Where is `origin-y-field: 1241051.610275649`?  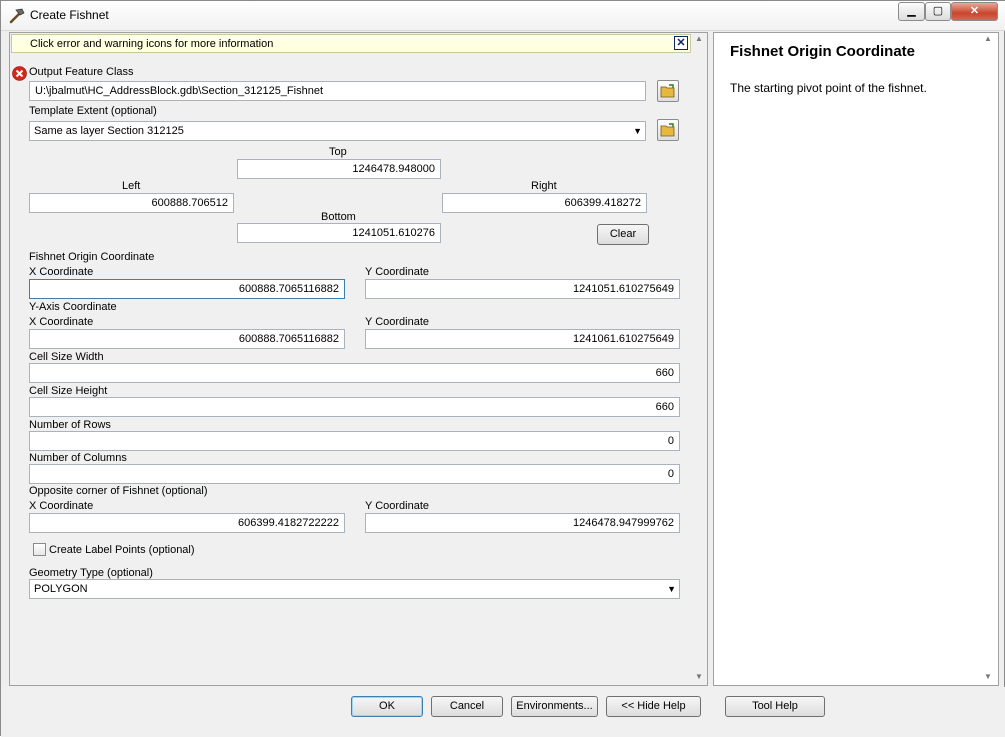
origin-y-field: 1241051.610275649 is located at coordinates (522, 289).